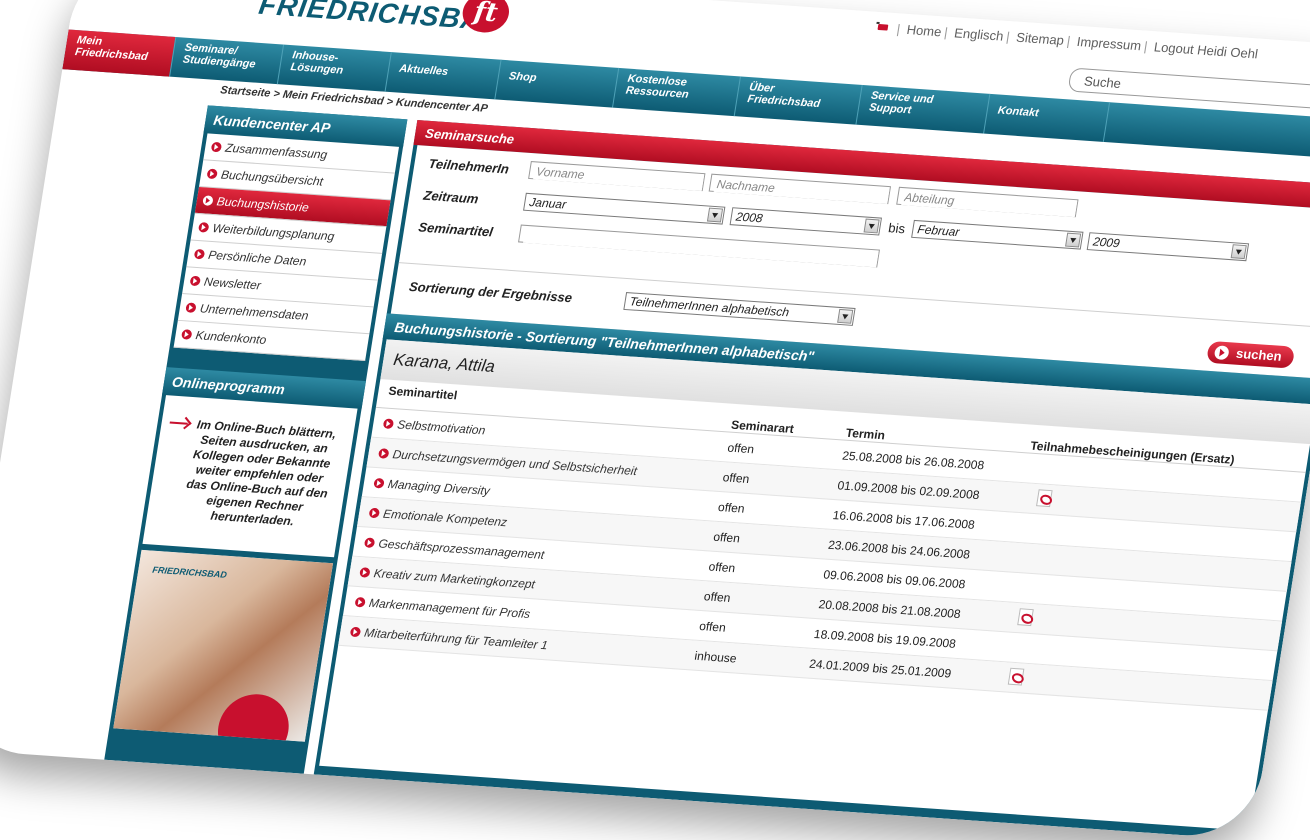  What do you see at coordinates (880, 668) in the screenshot?
I see `seminar-dates: 24.01.2009 bis 25.01.2009` at bounding box center [880, 668].